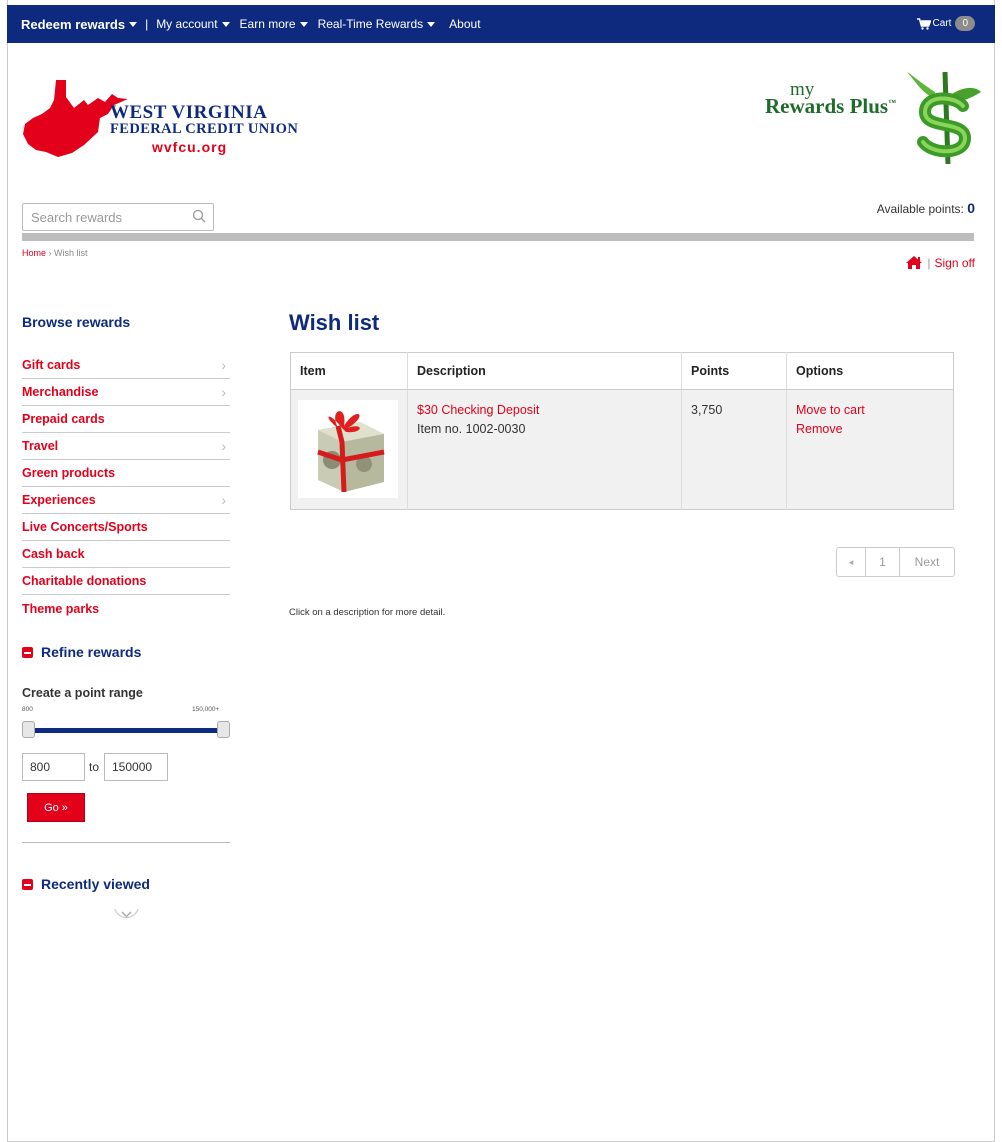  Describe the element at coordinates (34, 253) in the screenshot. I see `breadcrumb-home: Home` at that location.